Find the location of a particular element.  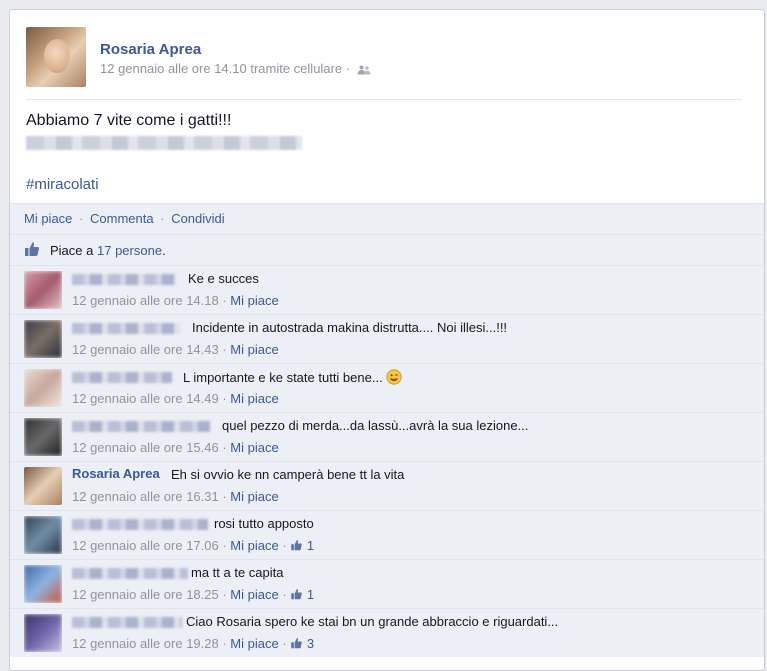

likes-text: Piace a 17 persone. is located at coordinates (108, 250).